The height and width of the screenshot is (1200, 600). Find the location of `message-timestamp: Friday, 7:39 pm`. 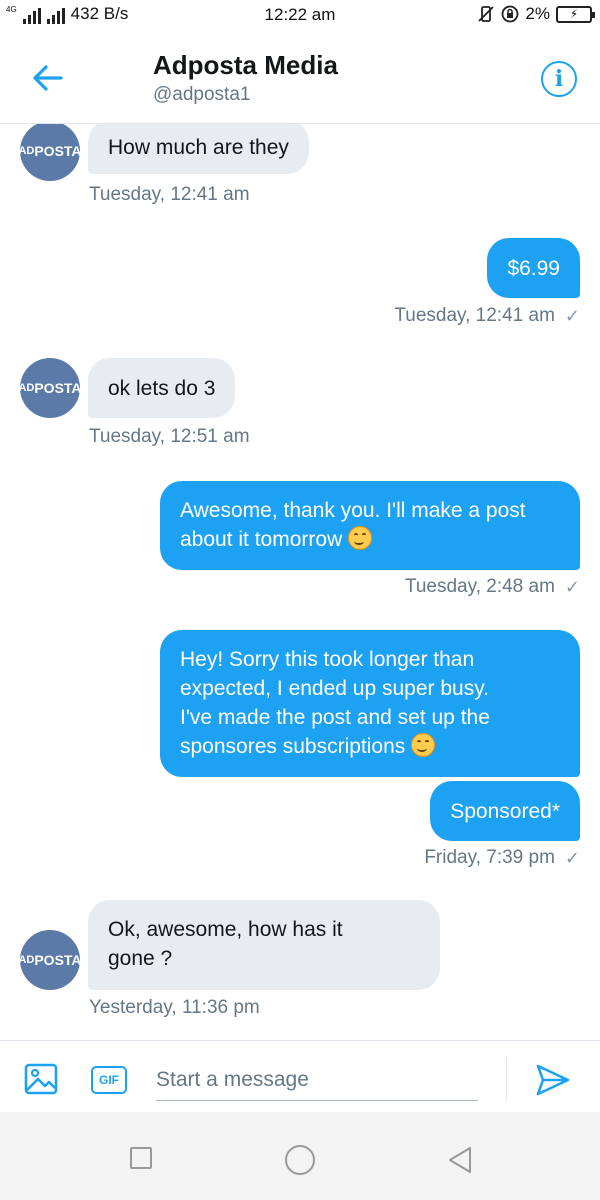

message-timestamp: Friday, 7:39 pm is located at coordinates (489, 857).